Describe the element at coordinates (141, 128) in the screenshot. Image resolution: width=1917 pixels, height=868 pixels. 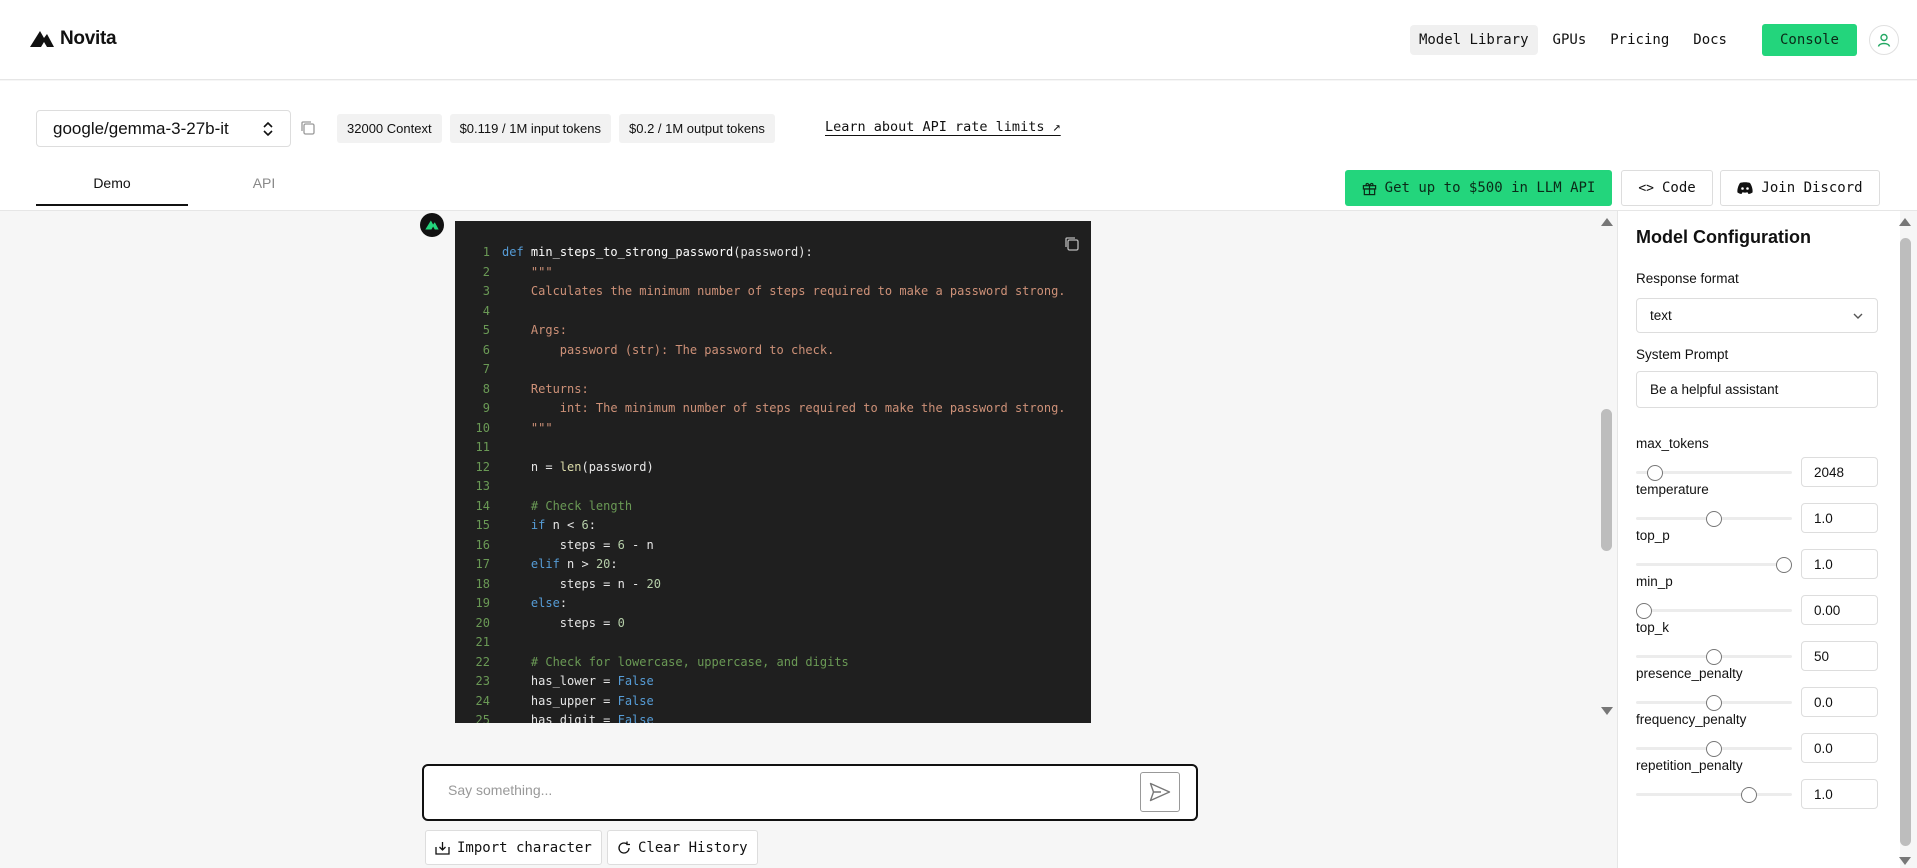
I see `model-name: google/gemma-3-27b-it` at that location.